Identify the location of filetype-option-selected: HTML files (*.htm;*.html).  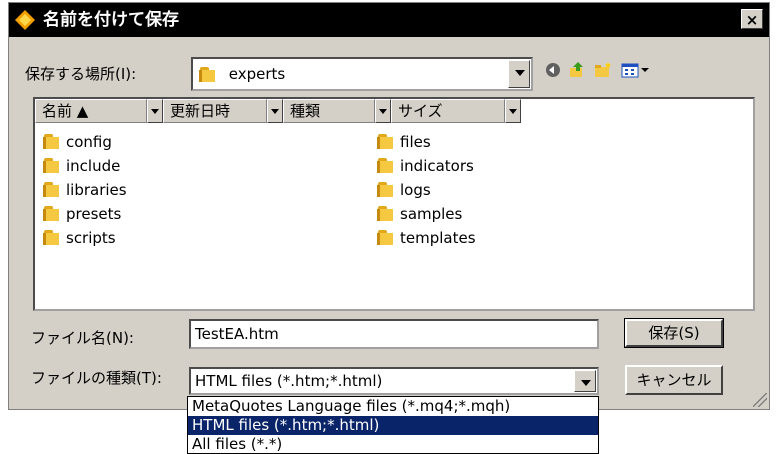
(393, 425).